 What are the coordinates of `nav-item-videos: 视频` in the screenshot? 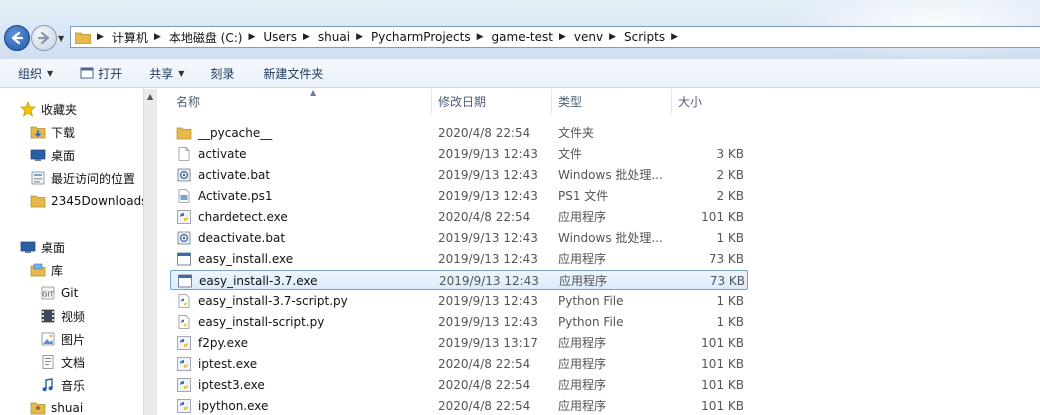 It's located at (62, 316).